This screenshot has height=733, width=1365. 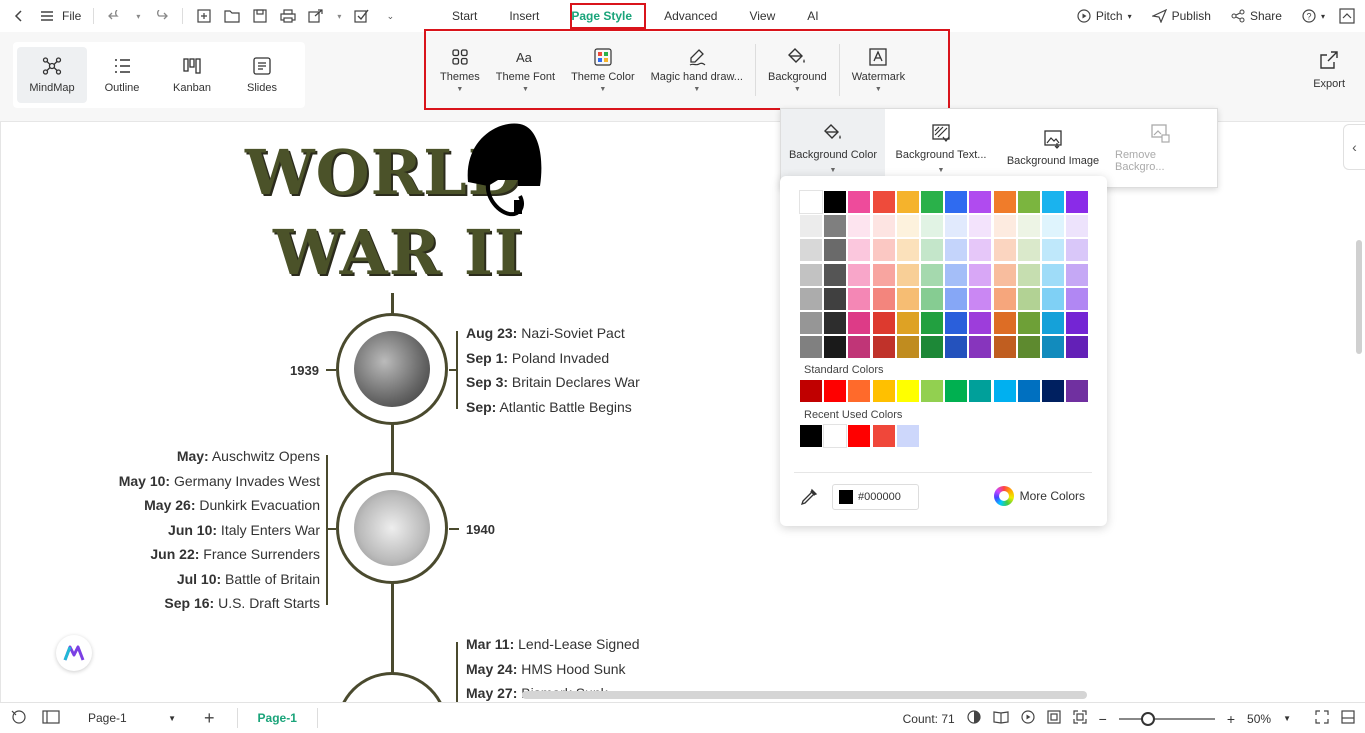 I want to click on zoom-slider, so click(x=1166, y=718).